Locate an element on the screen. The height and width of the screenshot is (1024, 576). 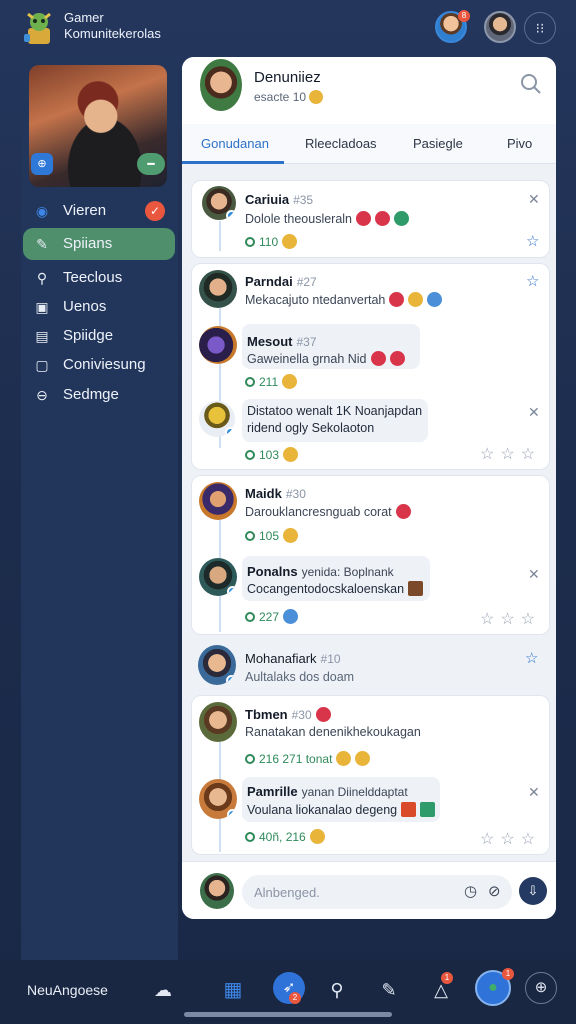
sword-emoji-icon is located at coordinates (378, 358).